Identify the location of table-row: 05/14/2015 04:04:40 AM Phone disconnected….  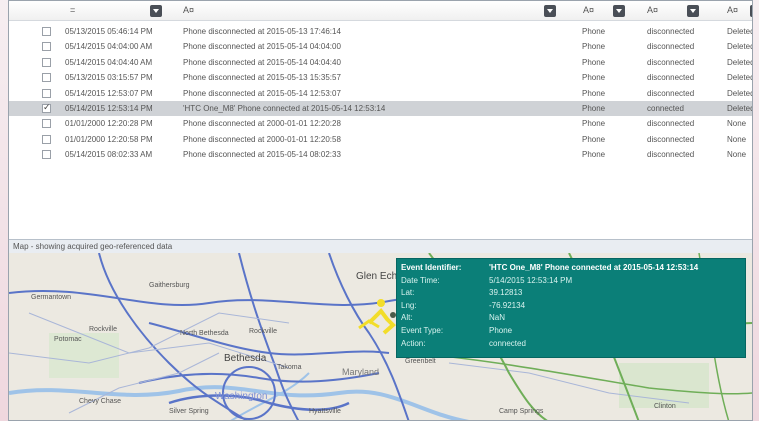
(380, 62).